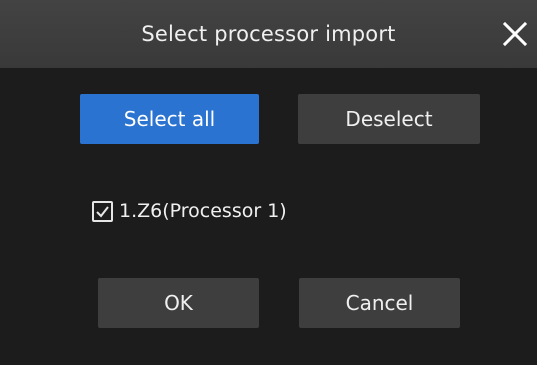  I want to click on checkmark-icon, so click(102, 211).